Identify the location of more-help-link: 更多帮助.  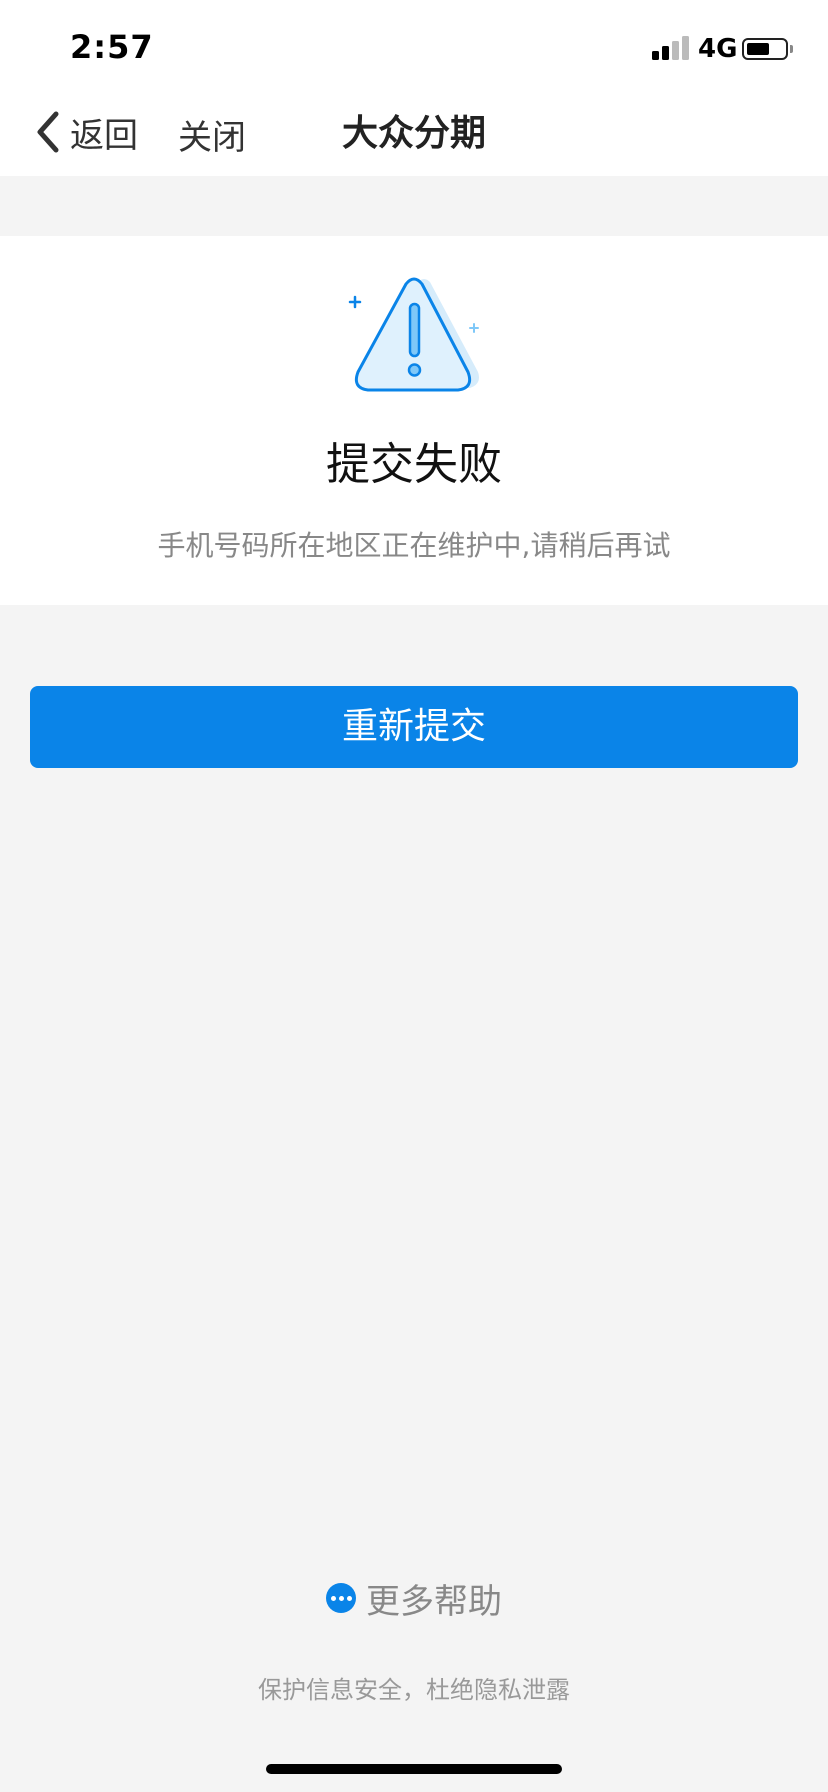
(414, 1598).